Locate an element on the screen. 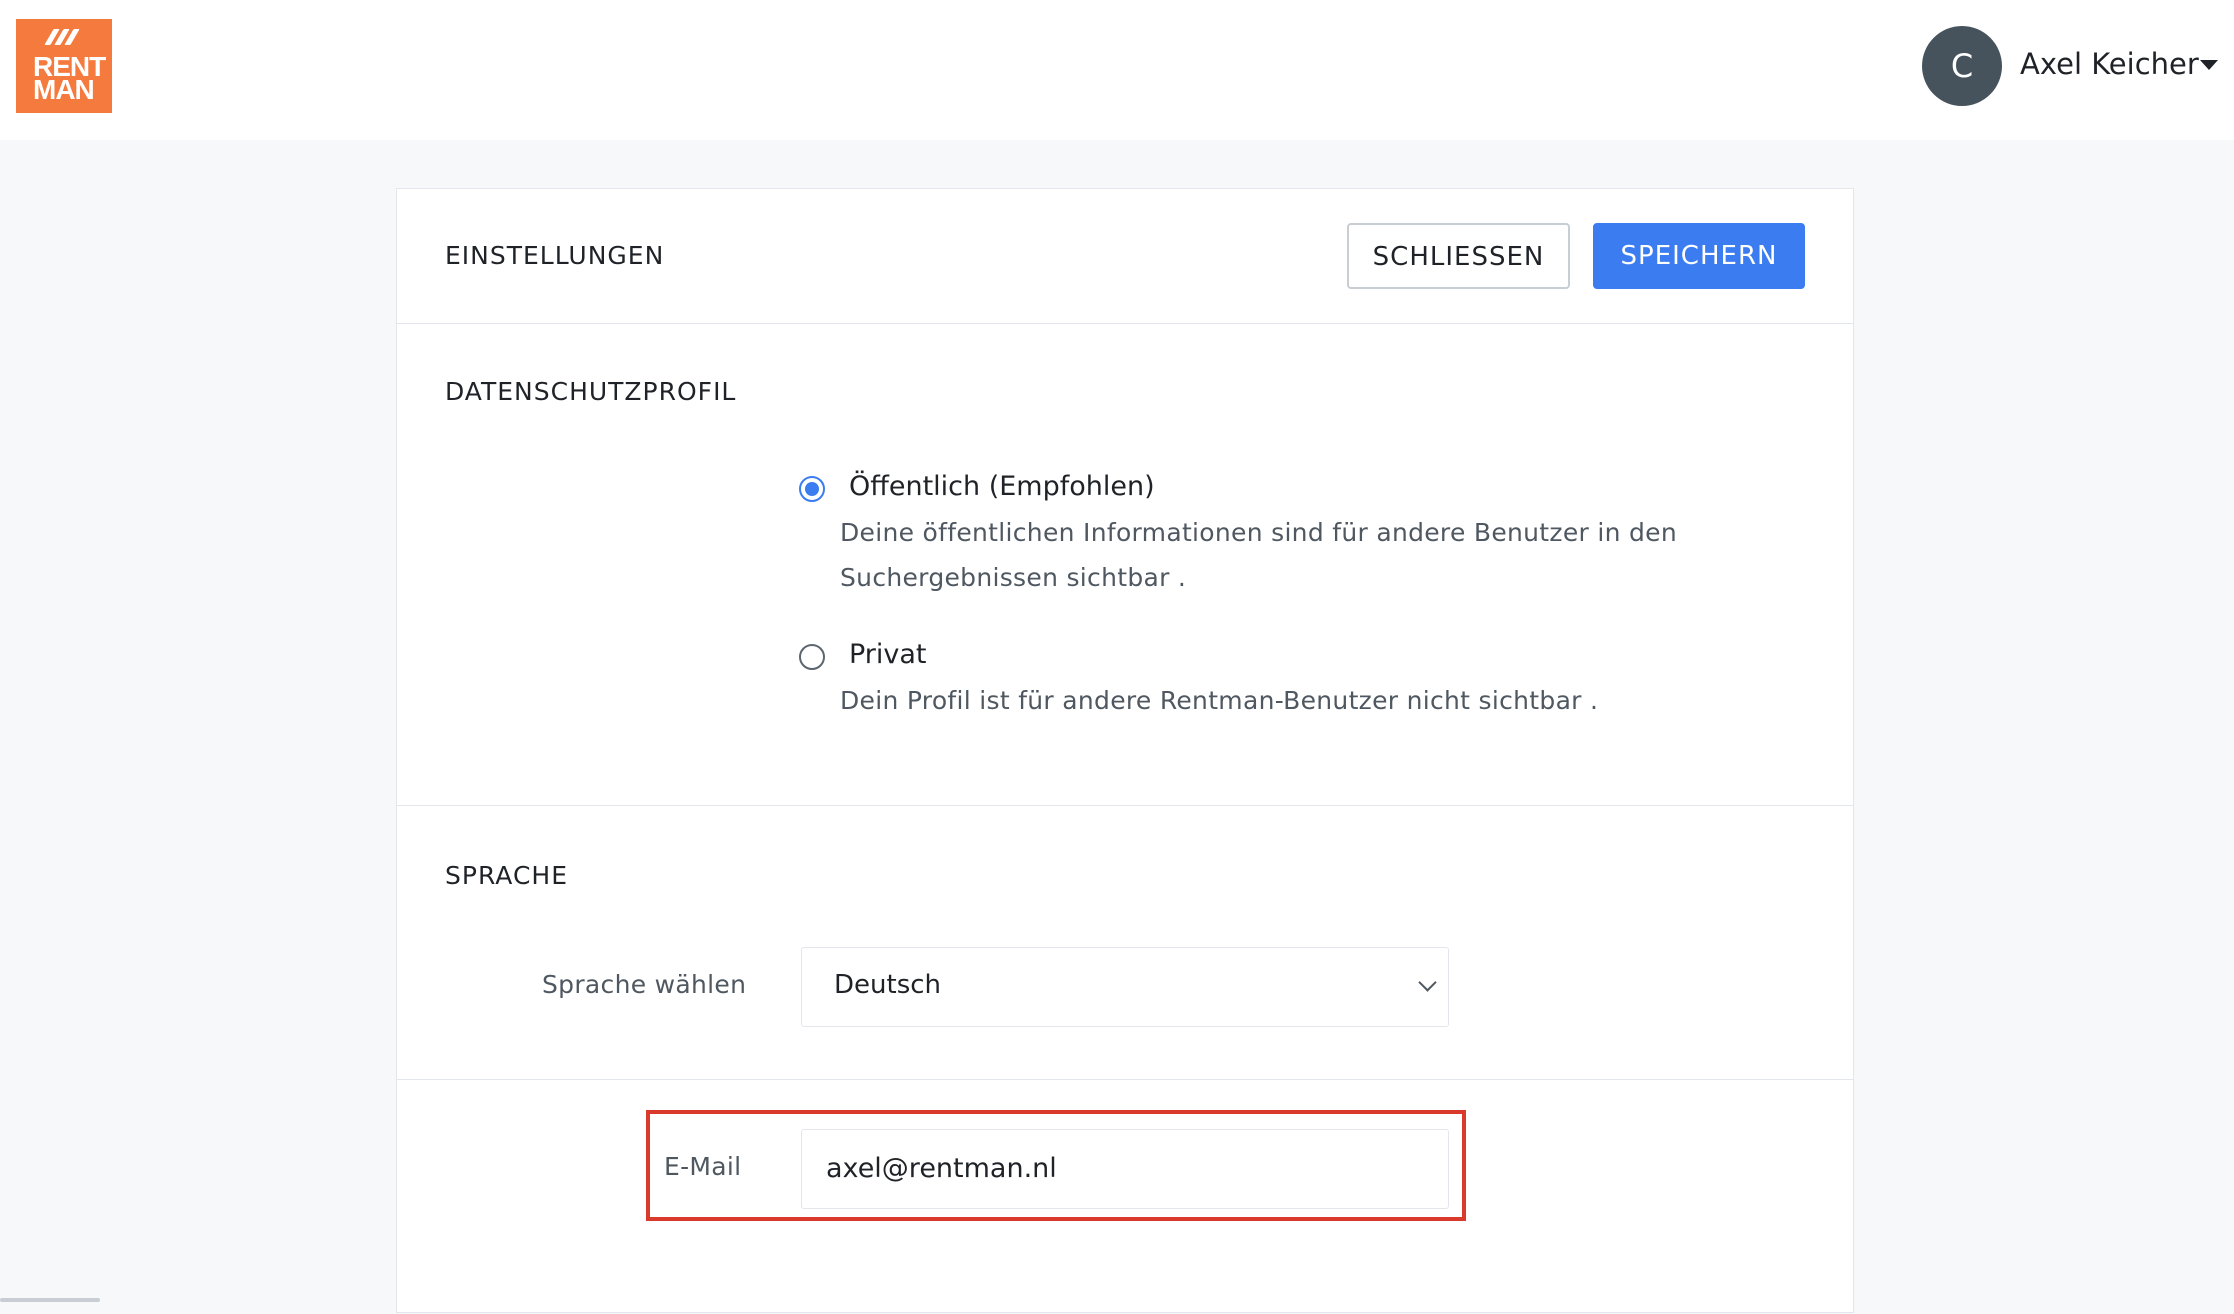 This screenshot has width=2234, height=1314. language-section: SPRACHE Sprache wählen Deutsch is located at coordinates (1125, 942).